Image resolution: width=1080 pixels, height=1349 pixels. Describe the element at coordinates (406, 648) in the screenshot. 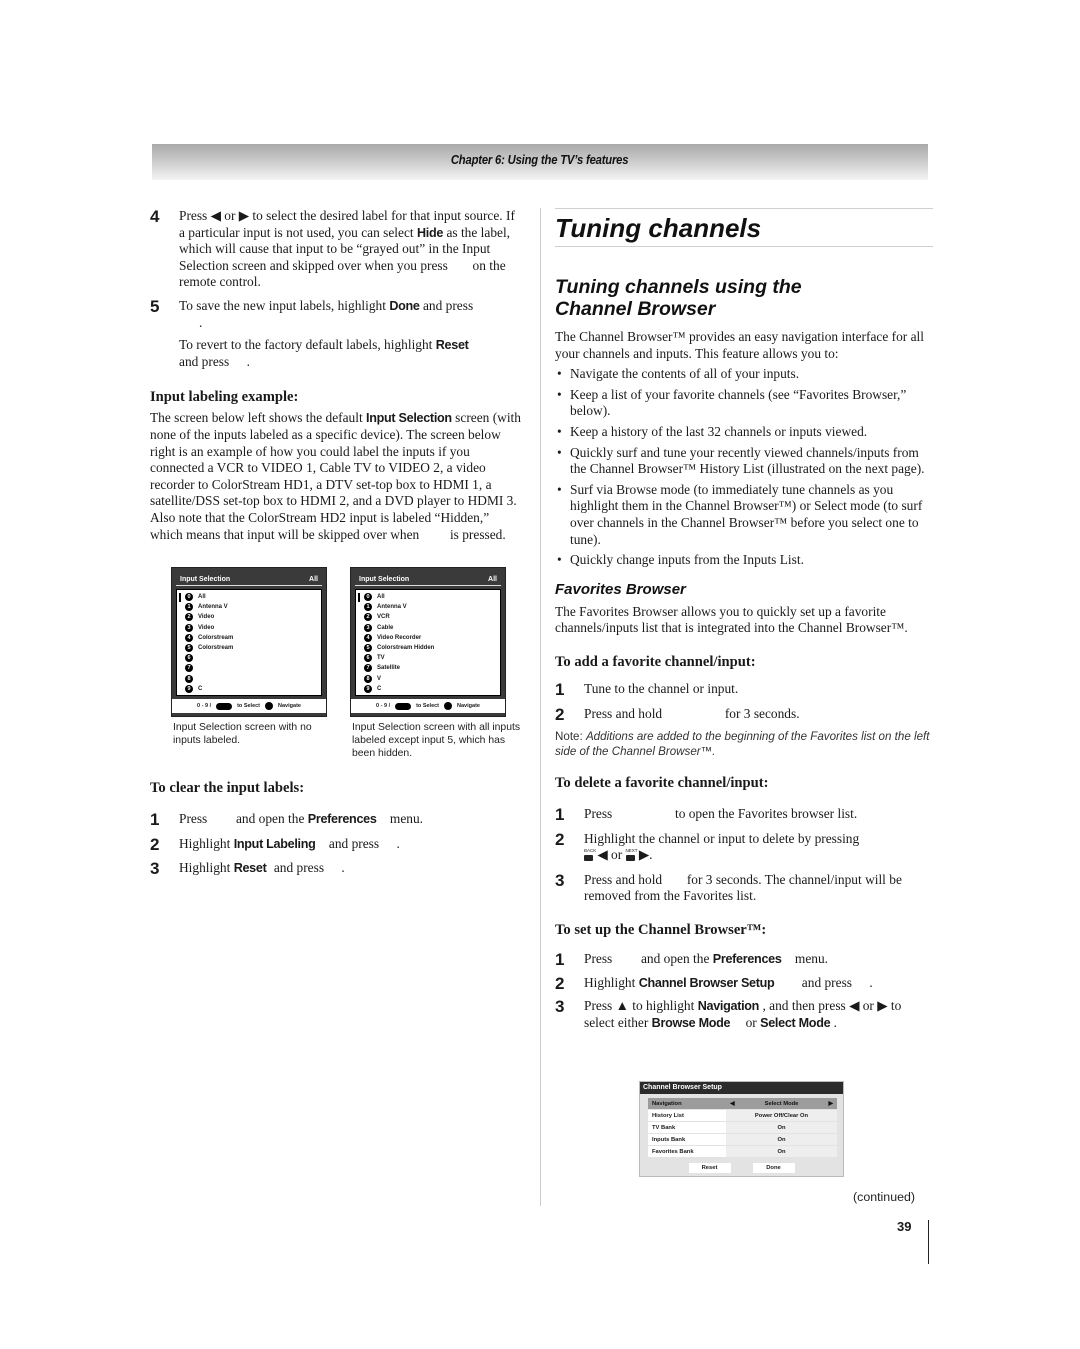

I see `input-label: Colorstream Hidden` at that location.